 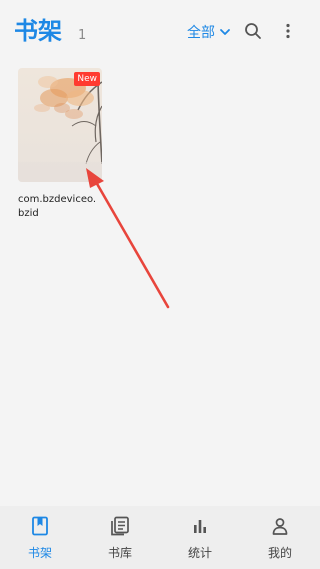 I want to click on nav-item-bookshelf: 书架, so click(x=40, y=537).